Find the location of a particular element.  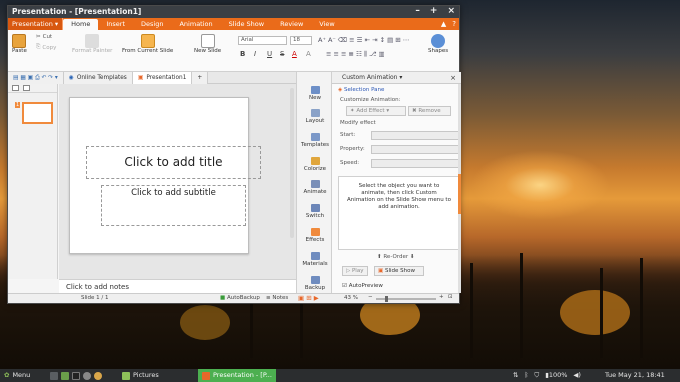

from-current-slide-button: From Current Slide is located at coordinates (147, 44).